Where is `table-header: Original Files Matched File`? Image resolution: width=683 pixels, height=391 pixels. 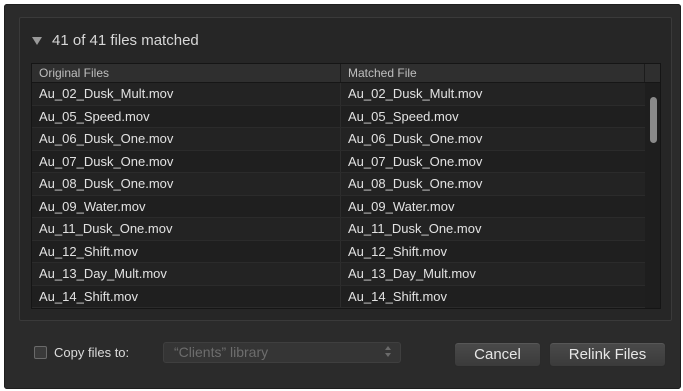 table-header: Original Files Matched File is located at coordinates (346, 73).